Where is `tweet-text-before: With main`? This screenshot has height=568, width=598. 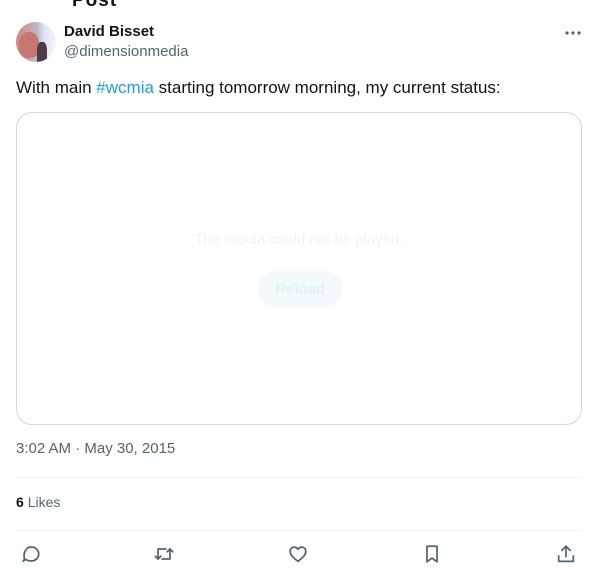 tweet-text-before: With main is located at coordinates (56, 87).